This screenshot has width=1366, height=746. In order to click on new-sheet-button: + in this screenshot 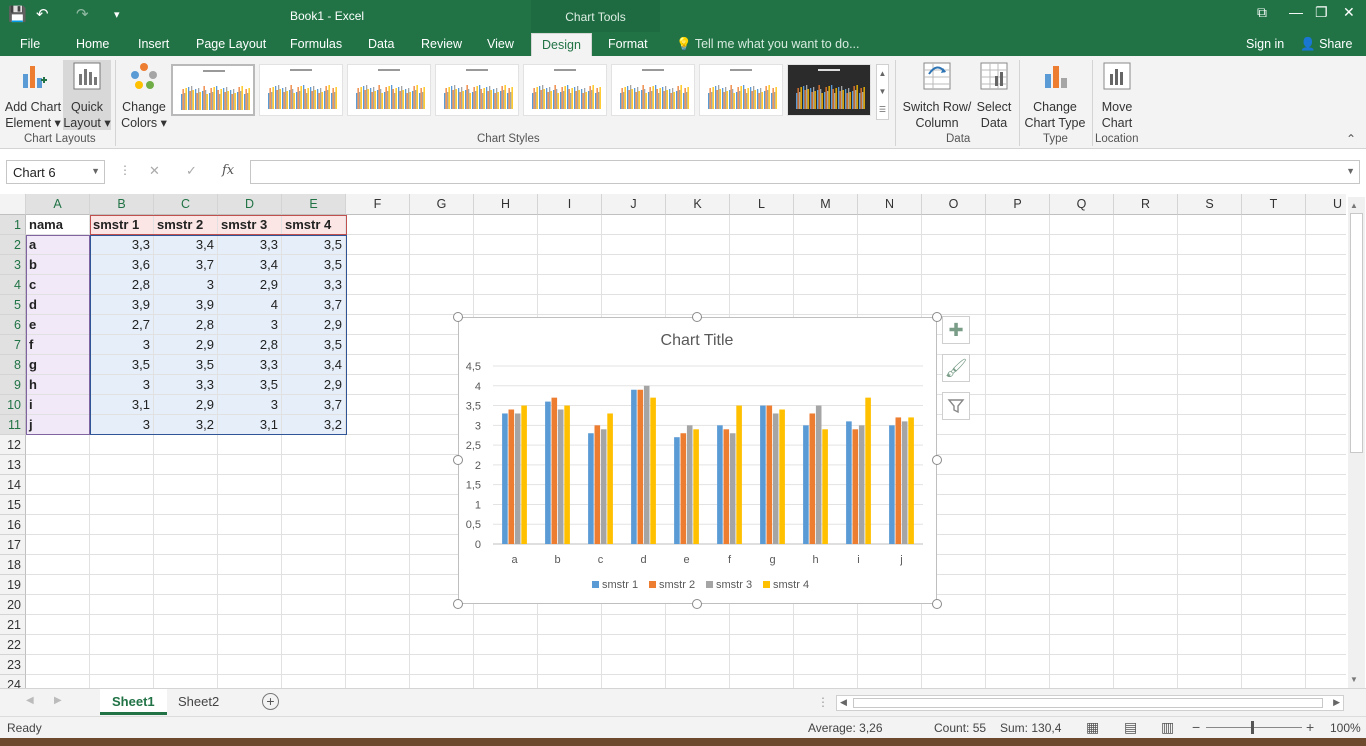, I will do `click(270, 701)`.